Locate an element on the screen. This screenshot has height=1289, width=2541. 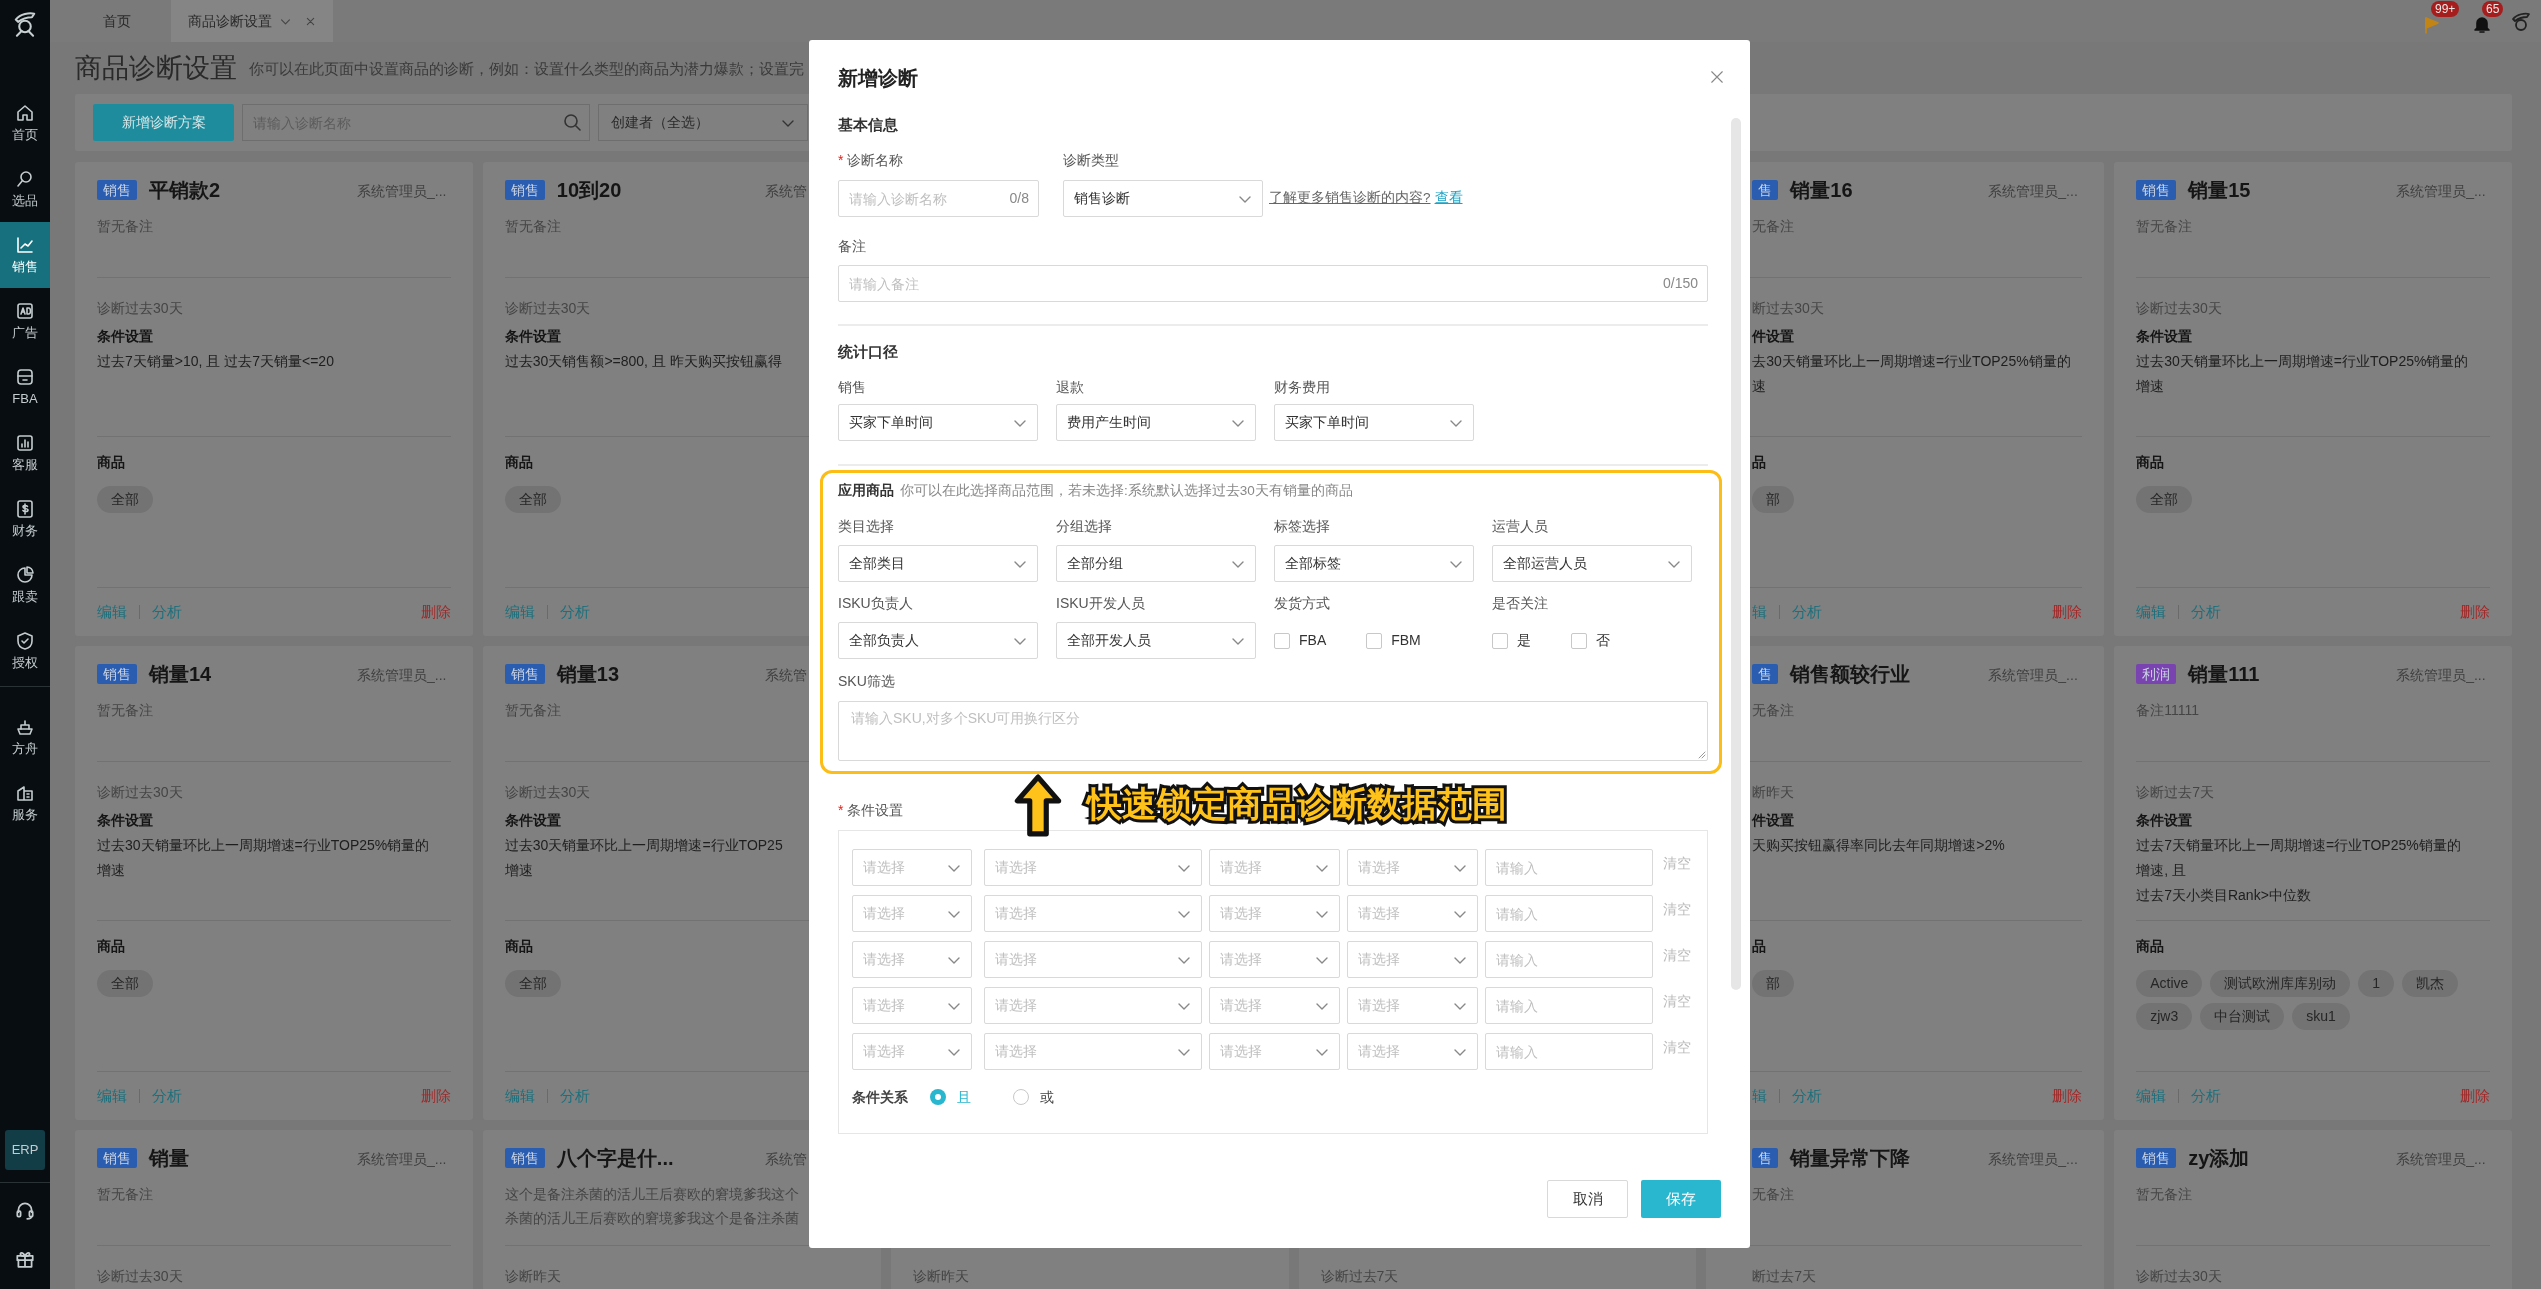
dropdown: 全部类目 is located at coordinates (938, 563).